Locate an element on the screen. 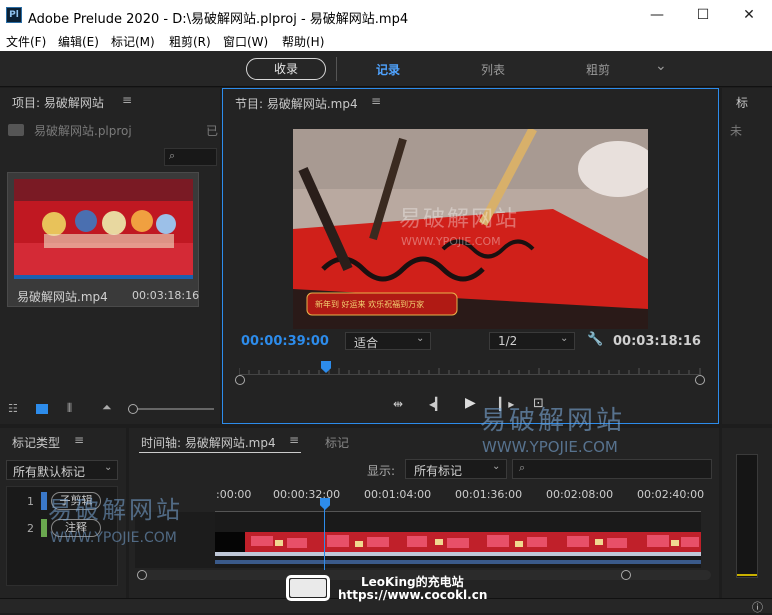 The image size is (772, 615). workspace-tab-log: 记录 is located at coordinates (388, 69).